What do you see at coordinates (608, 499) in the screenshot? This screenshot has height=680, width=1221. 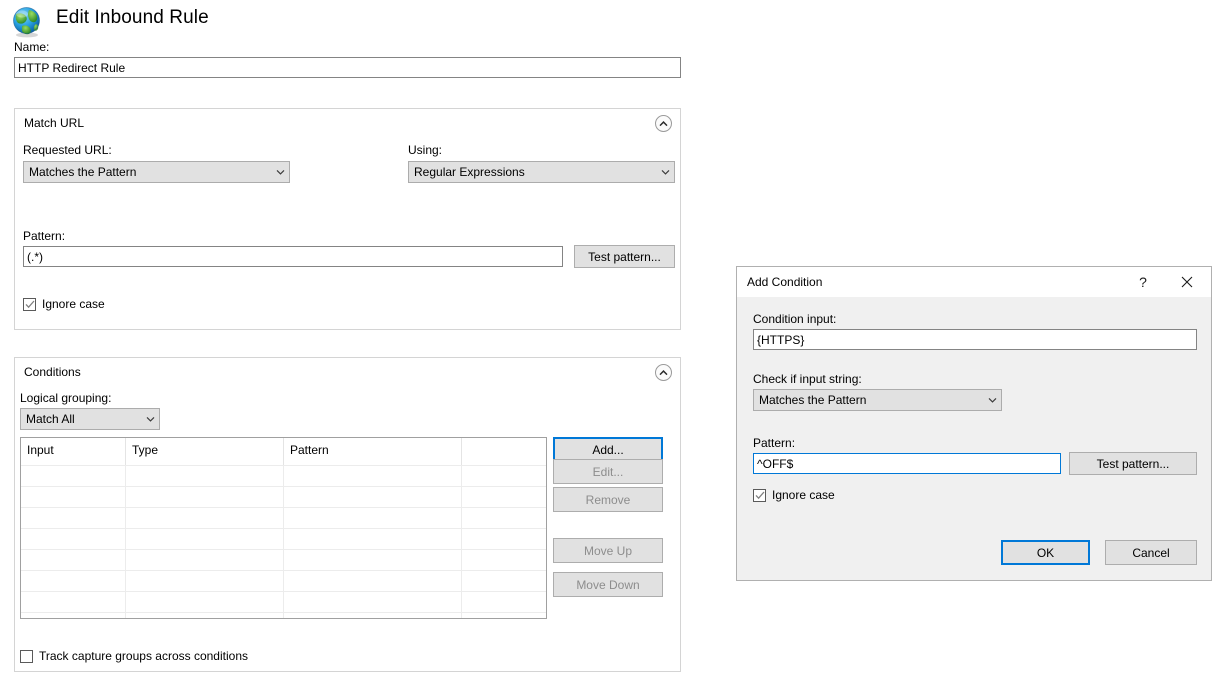 I see `remove-button: Remove` at bounding box center [608, 499].